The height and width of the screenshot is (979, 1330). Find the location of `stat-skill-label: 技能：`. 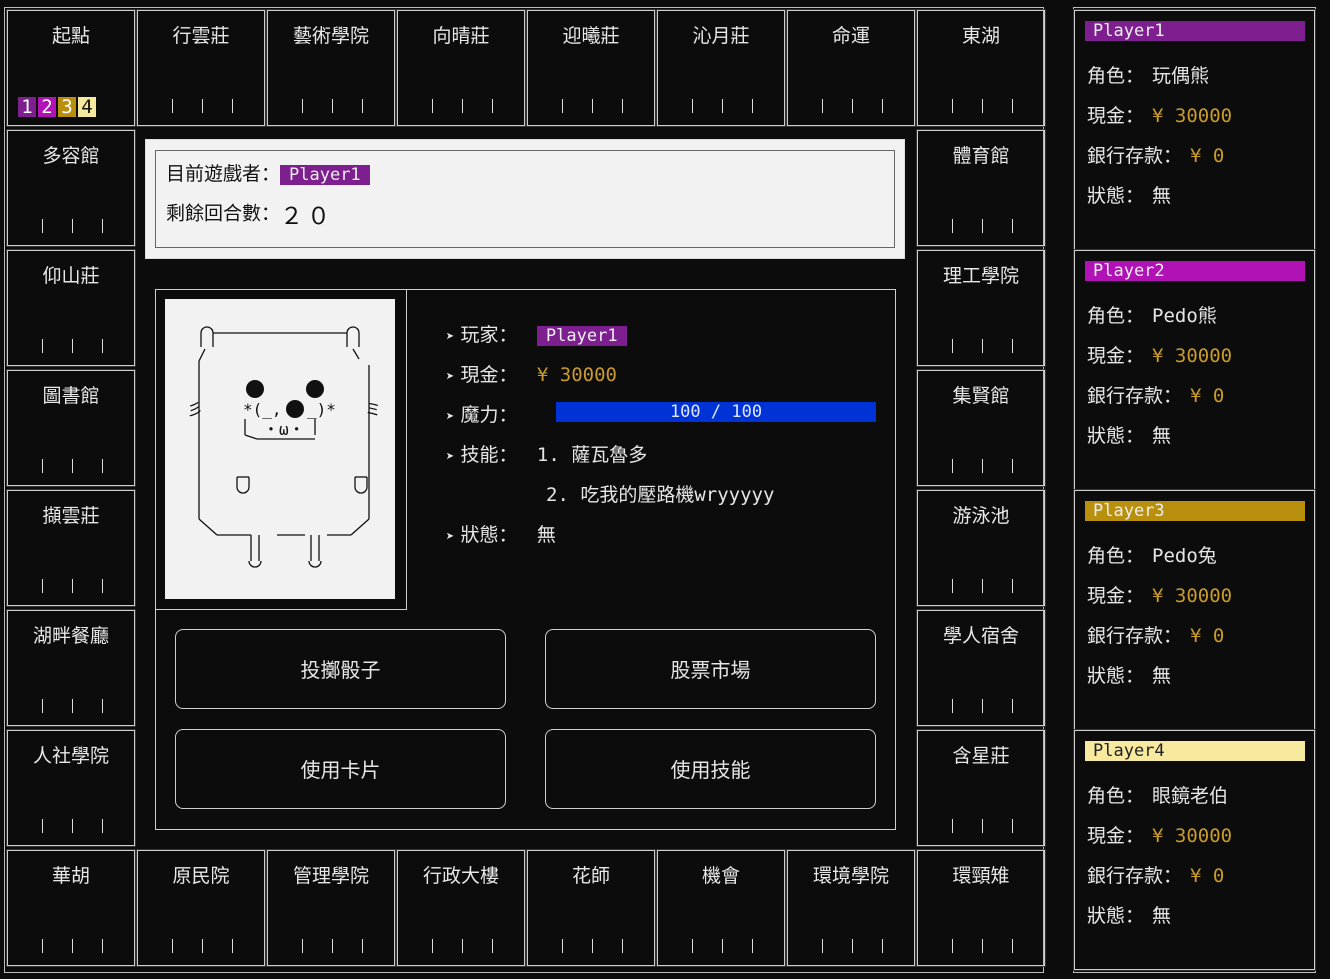

stat-skill-label: 技能： is located at coordinates (489, 455).